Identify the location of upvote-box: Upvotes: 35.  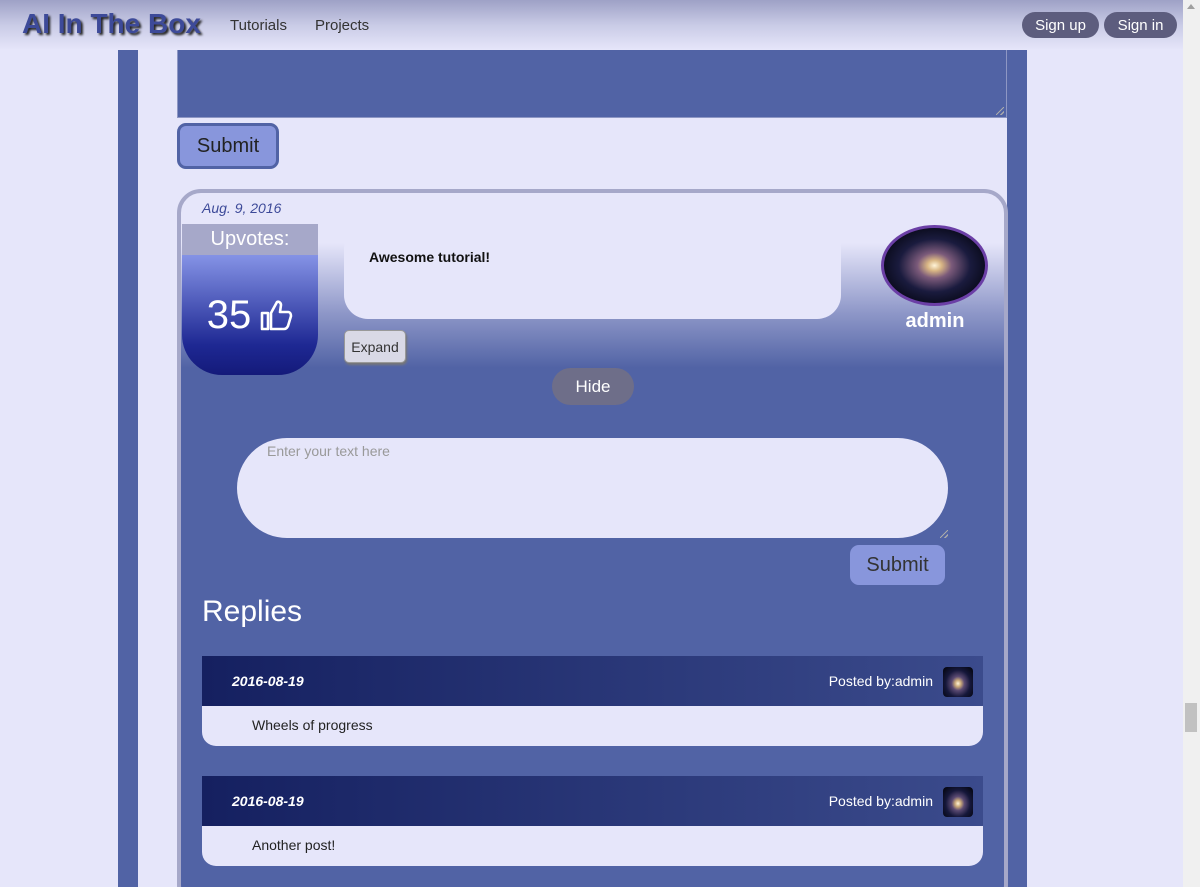
(250, 299).